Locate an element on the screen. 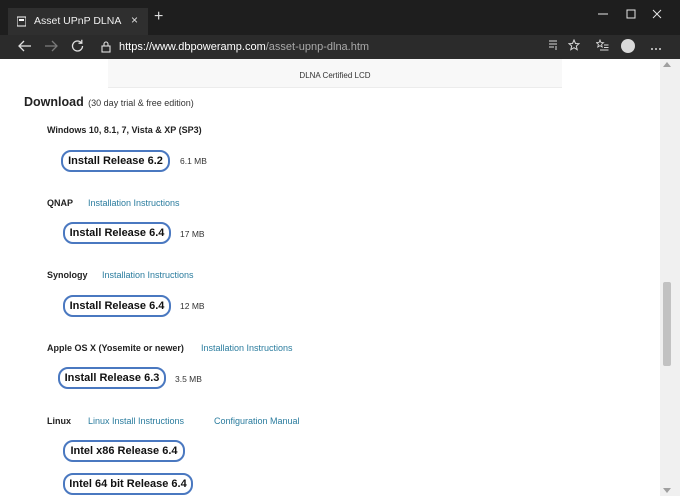 This screenshot has height=496, width=680. os-label-apple: Apple OS X (Yosemite or newer) is located at coordinates (115, 348).